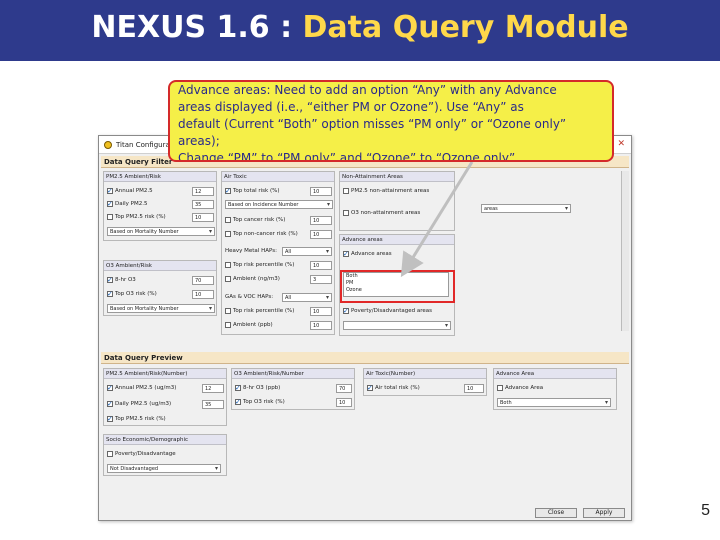 This screenshot has width=720, height=540. What do you see at coordinates (307, 251) in the screenshot?
I see `heavy-metal-select: All` at bounding box center [307, 251].